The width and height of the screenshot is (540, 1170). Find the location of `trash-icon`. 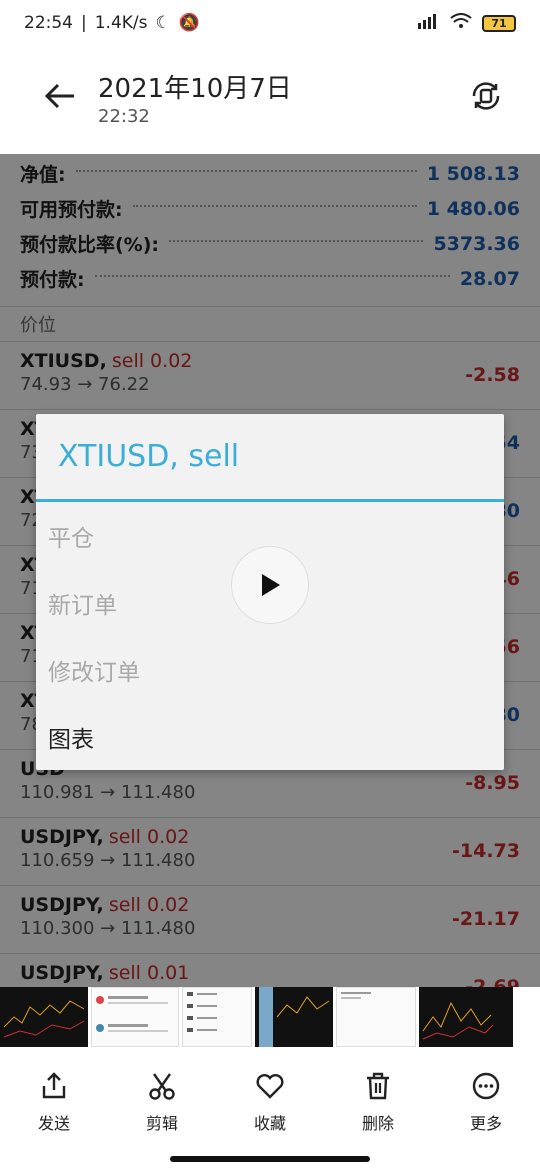

trash-icon is located at coordinates (378, 1086).